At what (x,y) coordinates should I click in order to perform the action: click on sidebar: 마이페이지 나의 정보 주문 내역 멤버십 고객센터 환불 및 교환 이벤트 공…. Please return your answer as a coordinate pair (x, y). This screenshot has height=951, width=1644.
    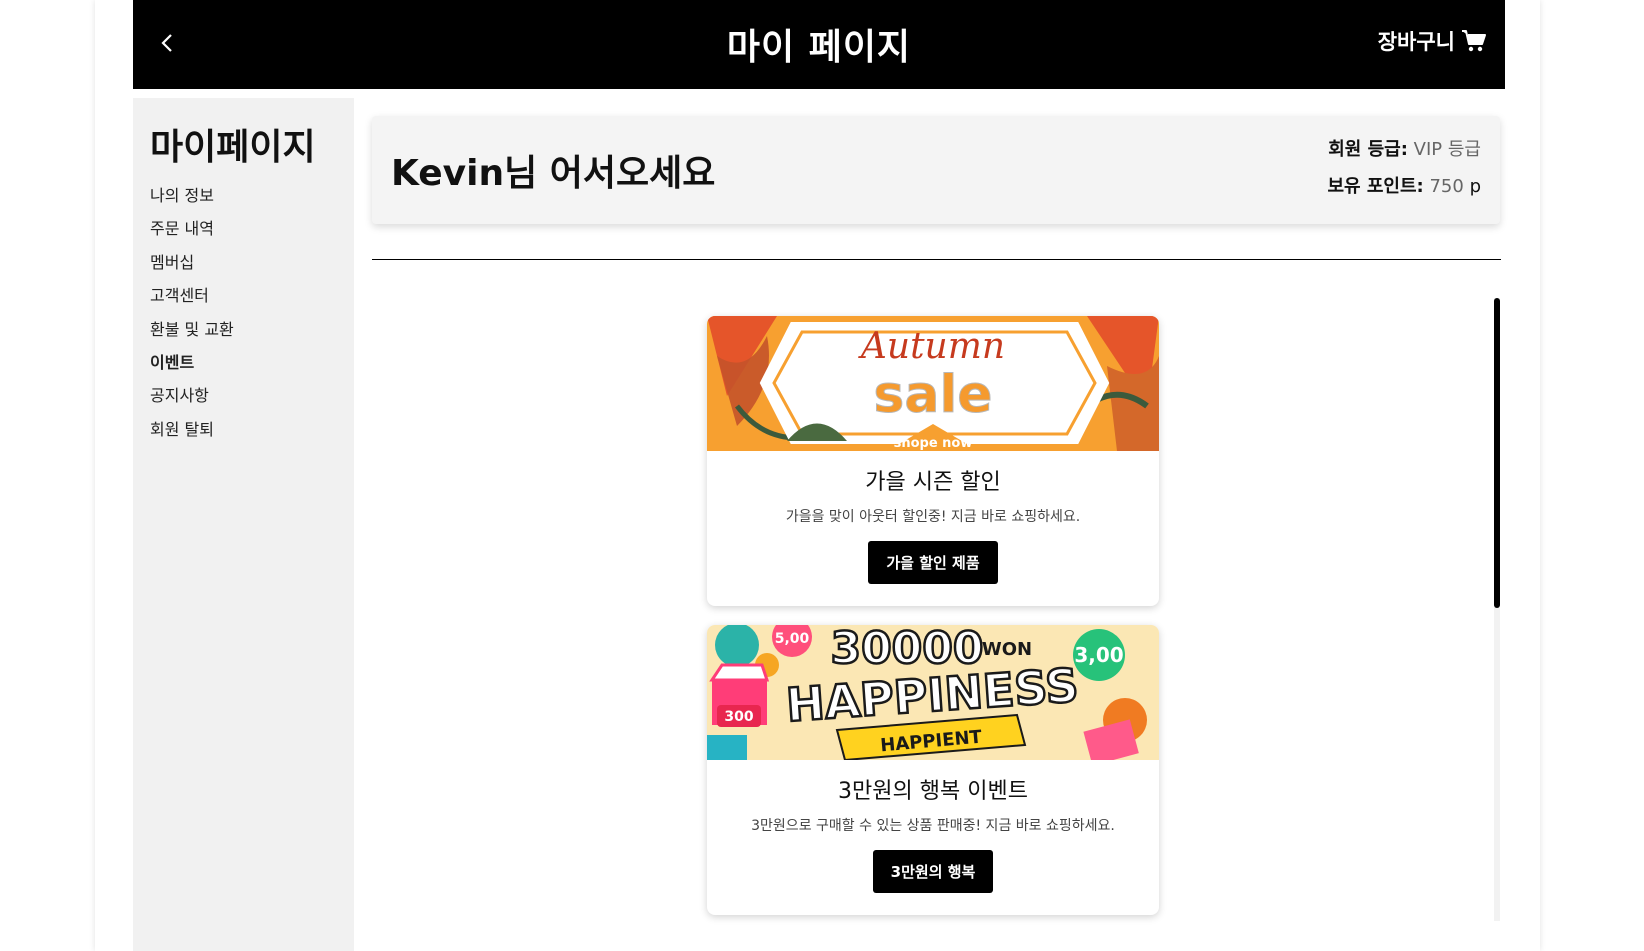
    Looking at the image, I should click on (243, 524).